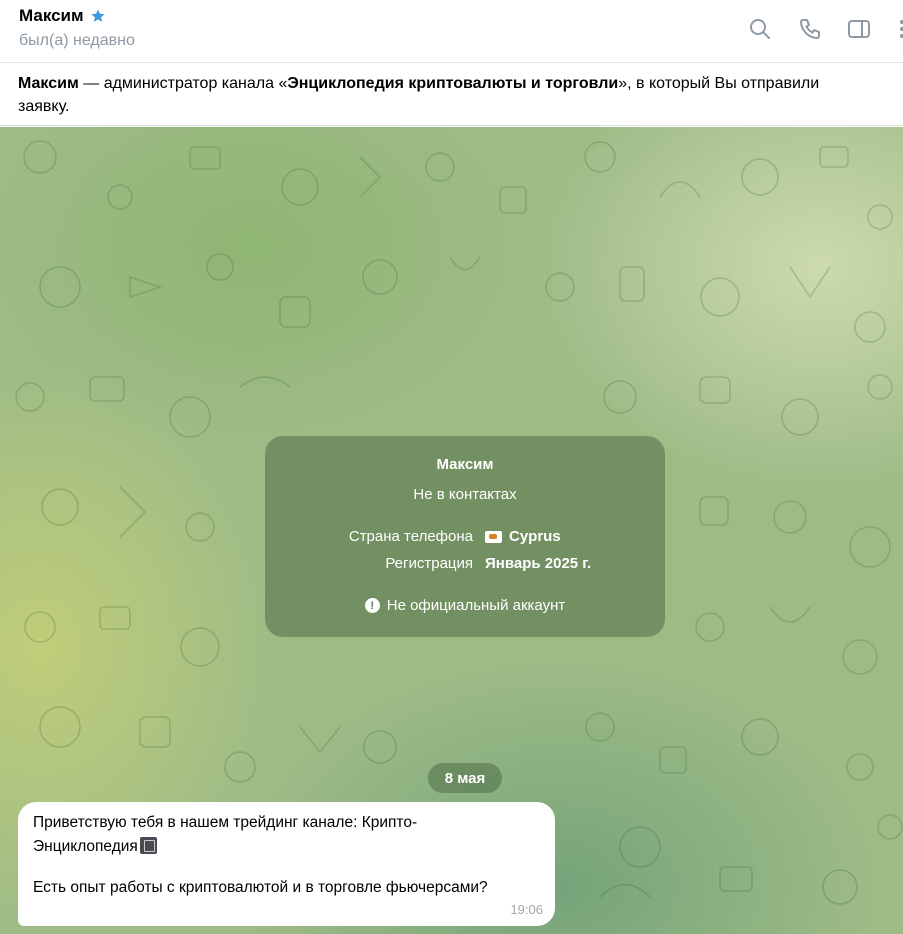 This screenshot has width=903, height=934. What do you see at coordinates (465, 494) in the screenshot?
I see `info-card-subtitle: Не в контактах` at bounding box center [465, 494].